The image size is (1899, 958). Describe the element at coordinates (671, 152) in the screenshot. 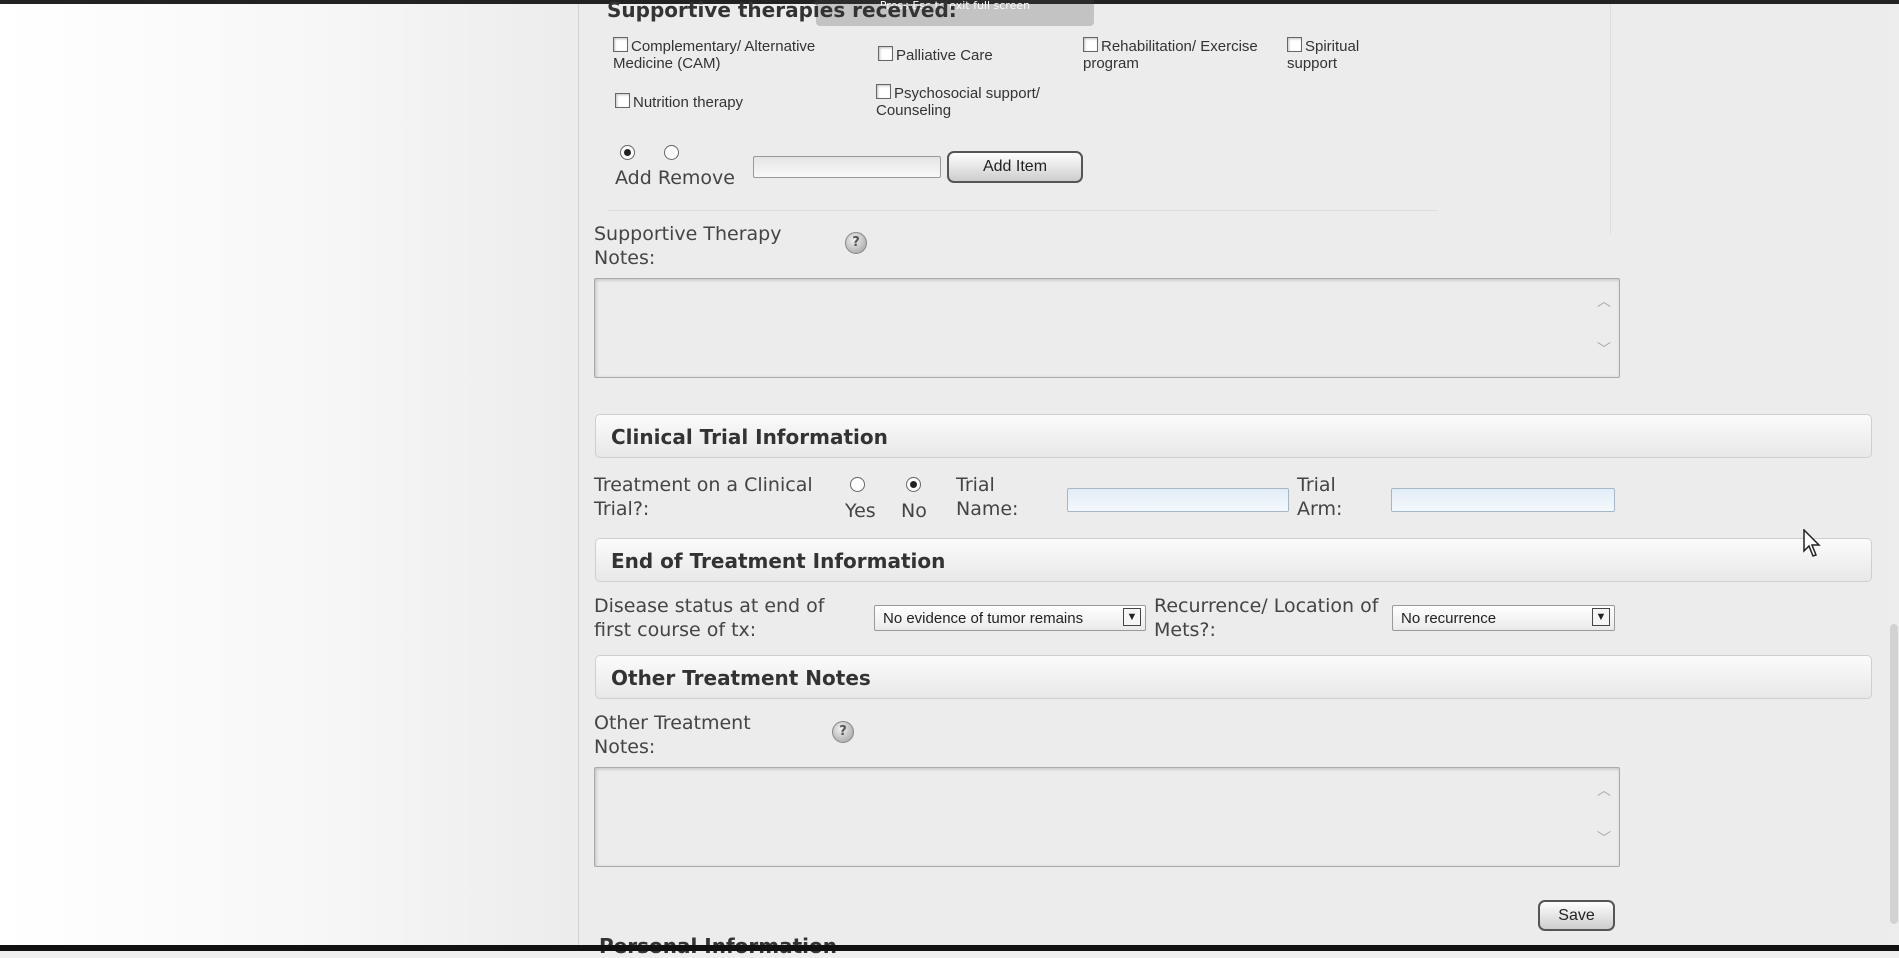

I see `radio-remove` at that location.